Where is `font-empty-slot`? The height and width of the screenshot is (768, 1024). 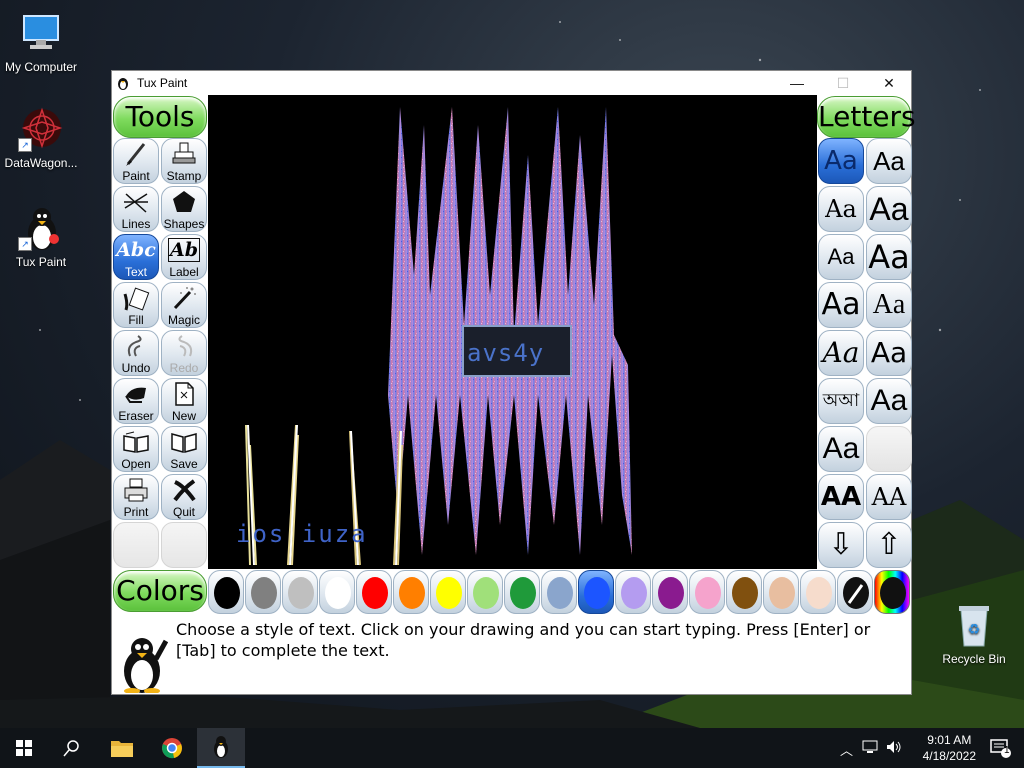
font-empty-slot is located at coordinates (889, 449).